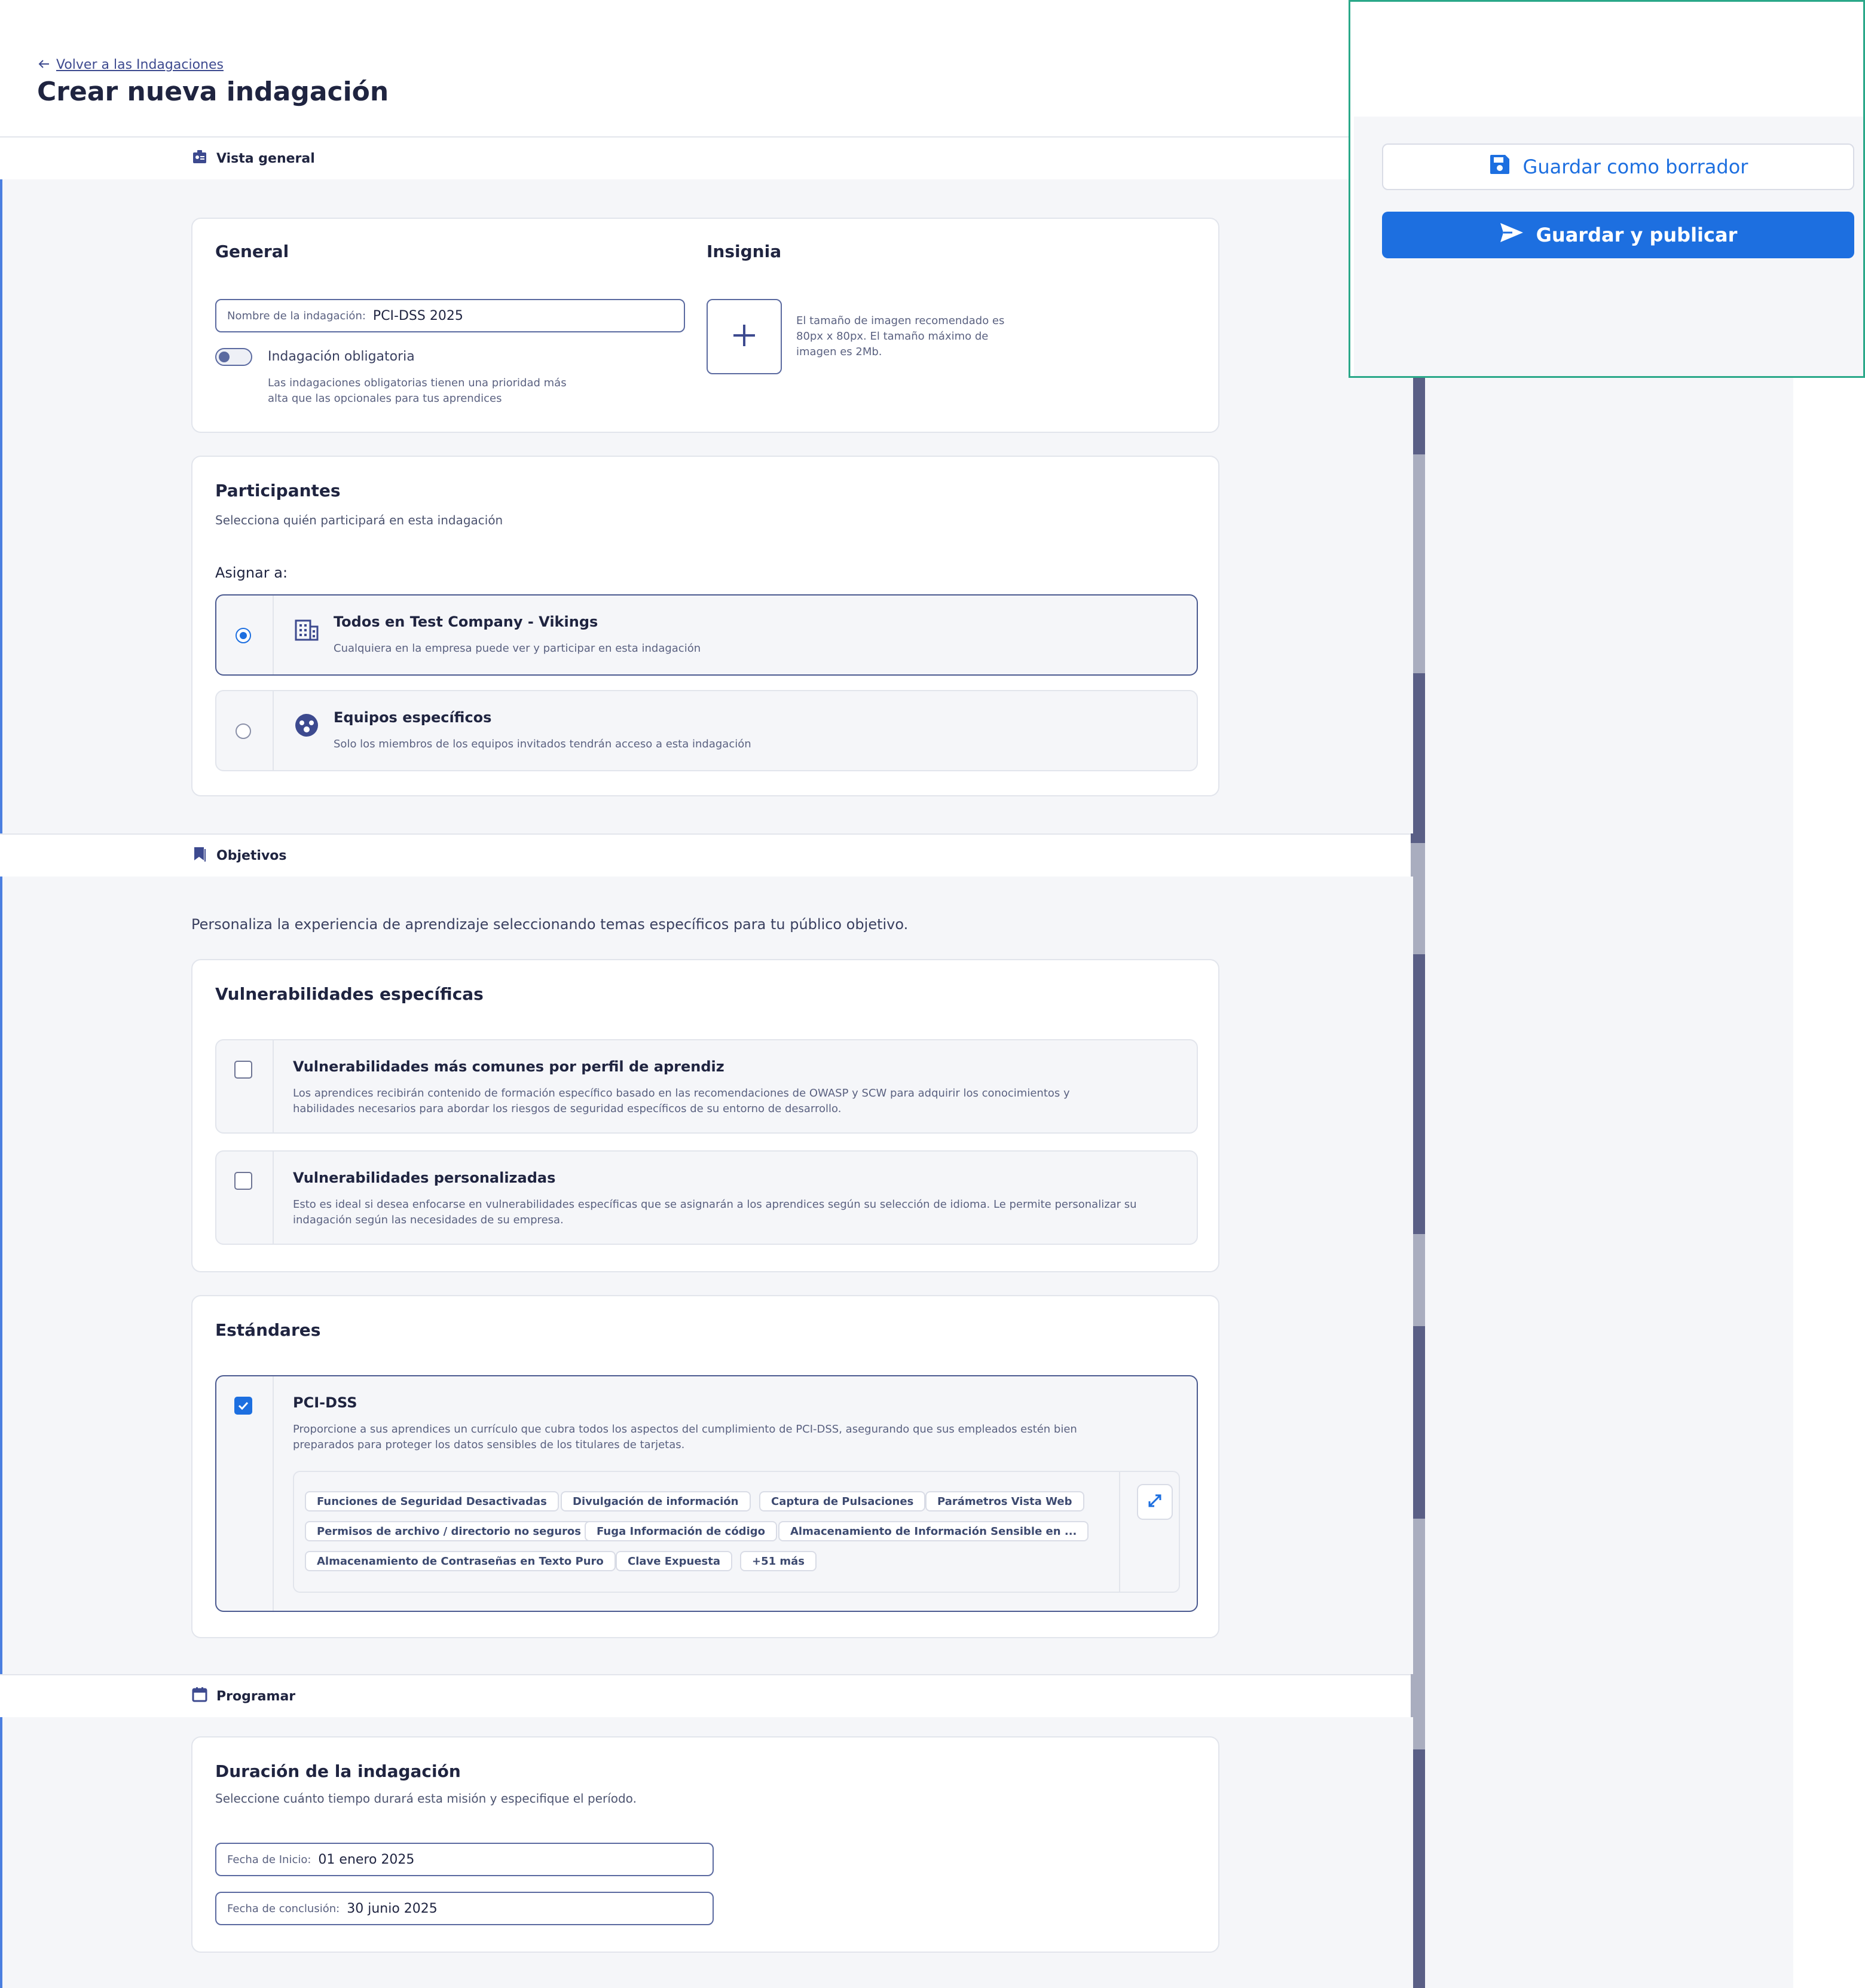 The height and width of the screenshot is (1988, 1865). What do you see at coordinates (243, 635) in the screenshot?
I see `radio-everyone` at bounding box center [243, 635].